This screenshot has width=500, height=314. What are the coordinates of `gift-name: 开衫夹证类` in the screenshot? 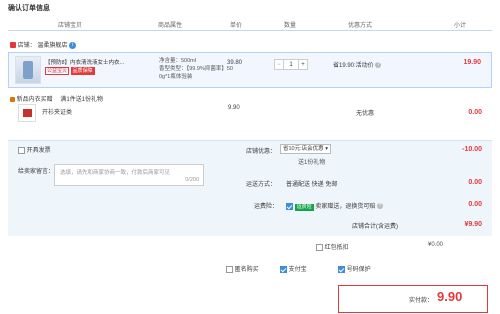 It's located at (57, 111).